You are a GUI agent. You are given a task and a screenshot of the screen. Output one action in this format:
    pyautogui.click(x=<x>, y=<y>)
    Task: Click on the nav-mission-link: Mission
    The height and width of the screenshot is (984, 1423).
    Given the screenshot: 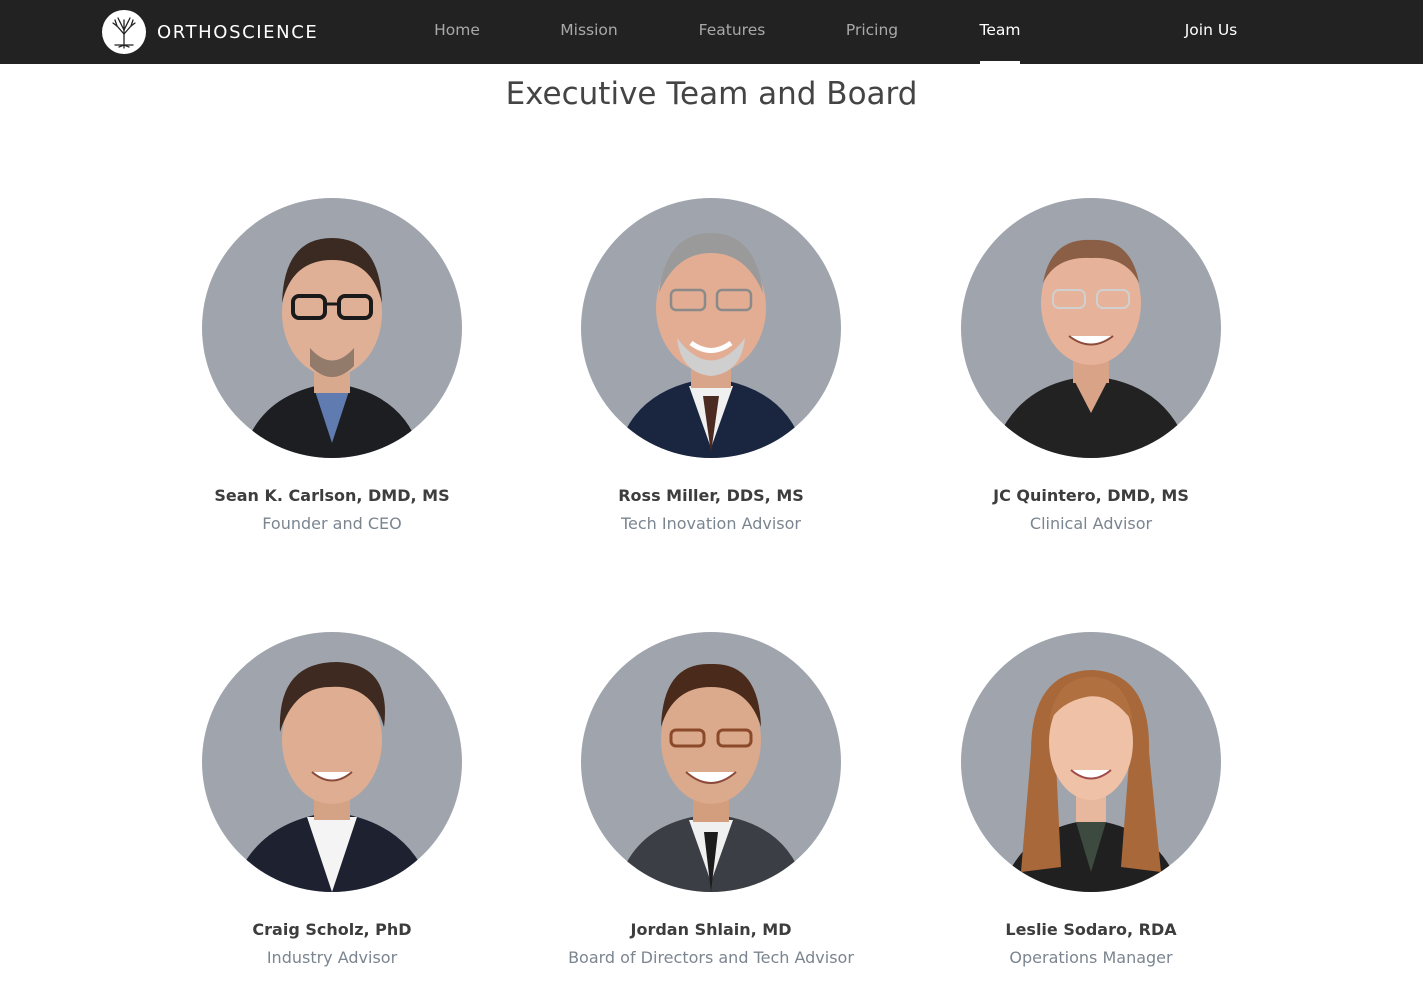 What is the action you would take?
    pyautogui.click(x=588, y=30)
    